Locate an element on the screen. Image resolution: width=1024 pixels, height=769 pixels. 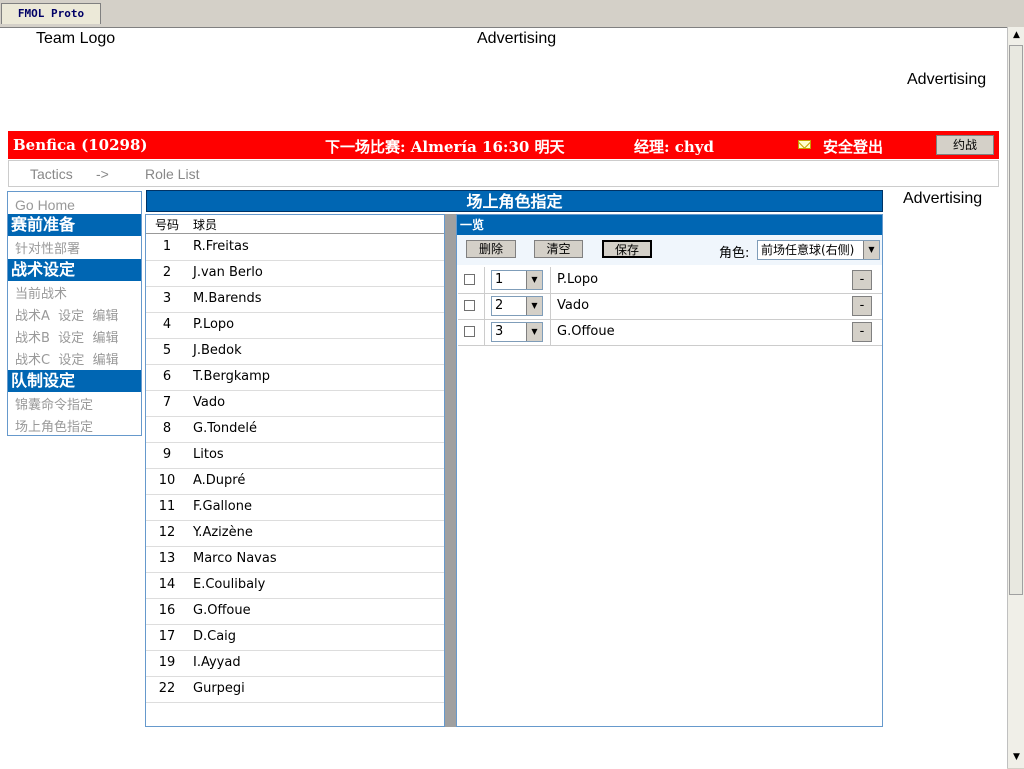
player-name: J.van Berlo is located at coordinates (228, 272).